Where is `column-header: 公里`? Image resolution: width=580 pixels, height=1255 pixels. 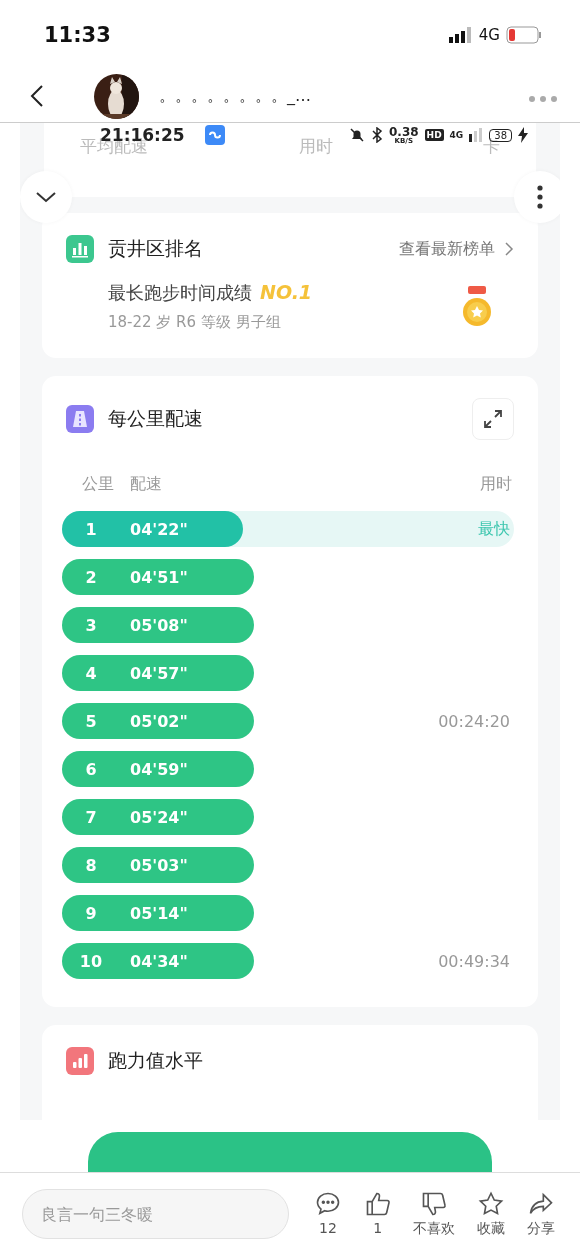 column-header: 公里 is located at coordinates (98, 484).